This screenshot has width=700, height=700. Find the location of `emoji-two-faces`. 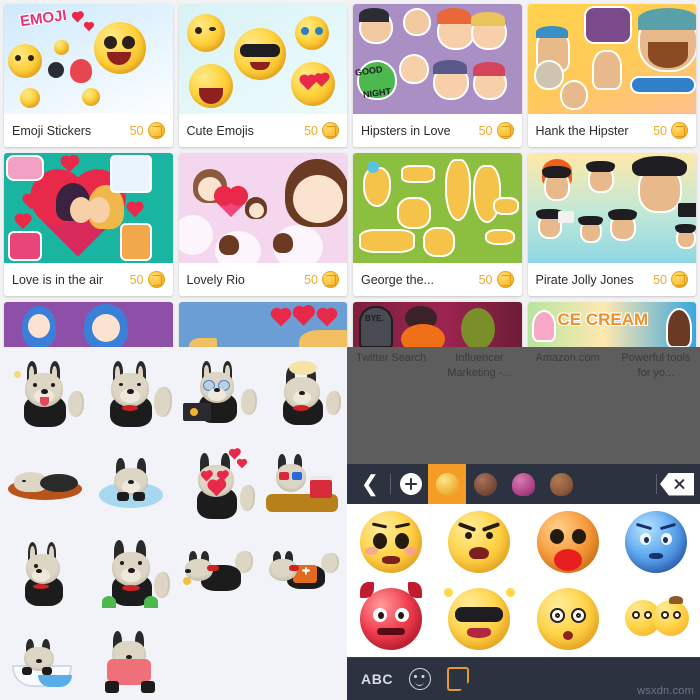

emoji-two-faces is located at coordinates (656, 619).